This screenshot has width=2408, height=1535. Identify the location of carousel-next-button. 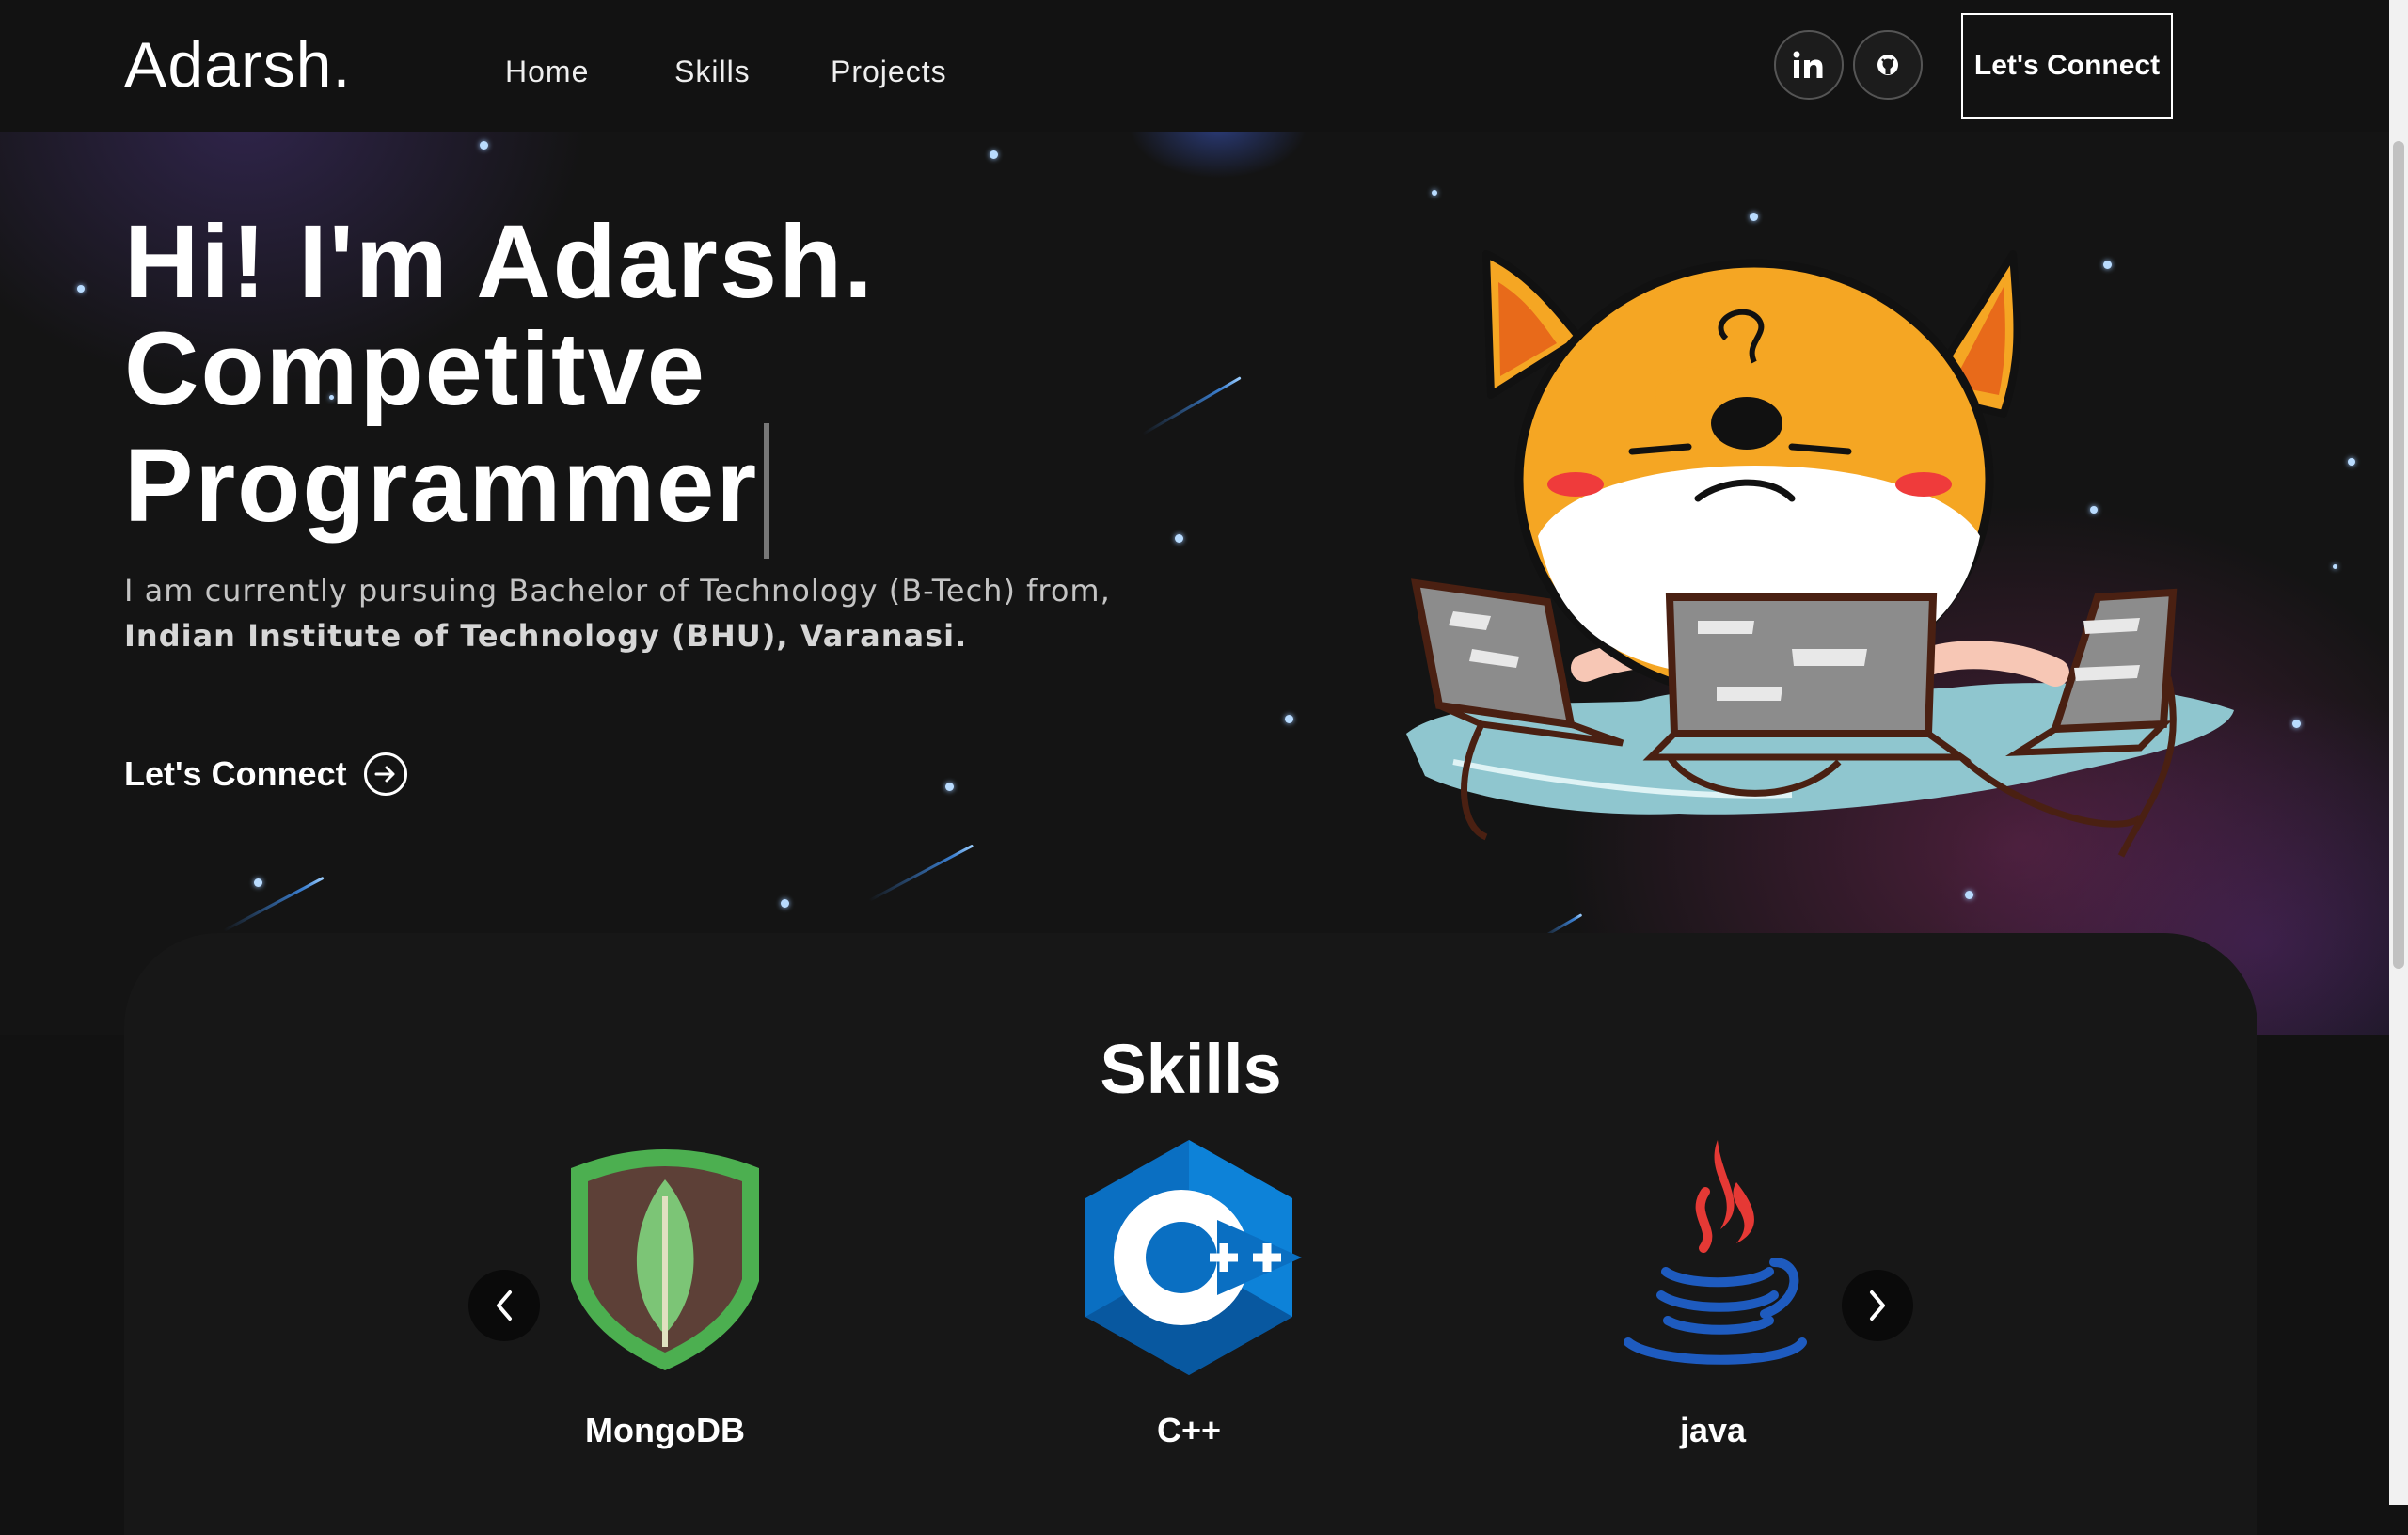
(1878, 1305).